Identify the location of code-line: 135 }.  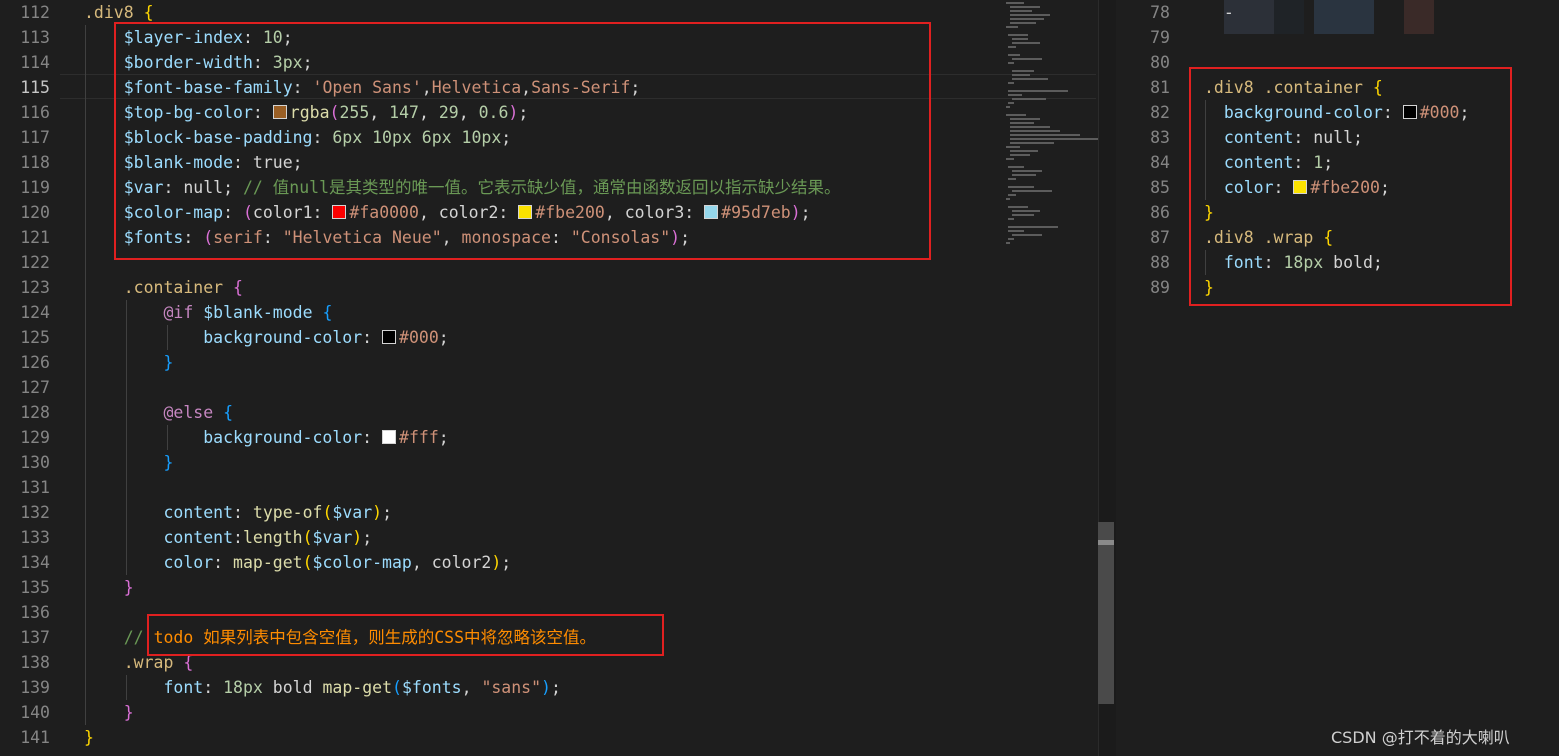
(549, 587).